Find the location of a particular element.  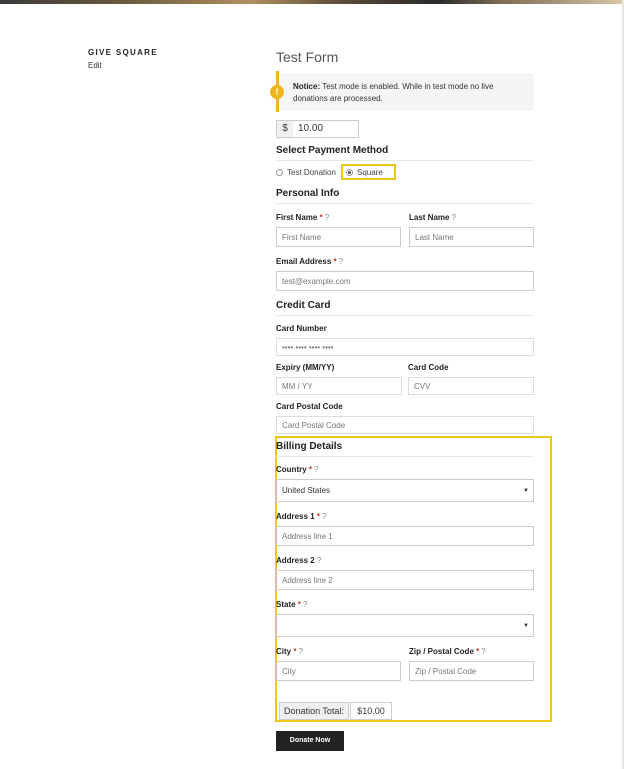

zip-input: Zip / Postal Code is located at coordinates (471, 671).